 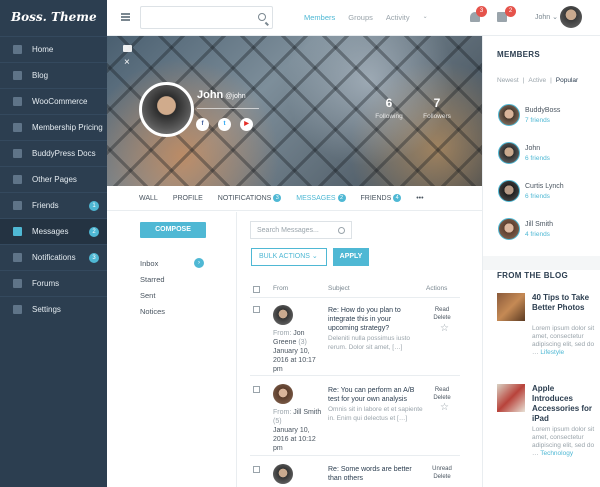 What do you see at coordinates (152, 279) in the screenshot?
I see `starred-link: Starred` at bounding box center [152, 279].